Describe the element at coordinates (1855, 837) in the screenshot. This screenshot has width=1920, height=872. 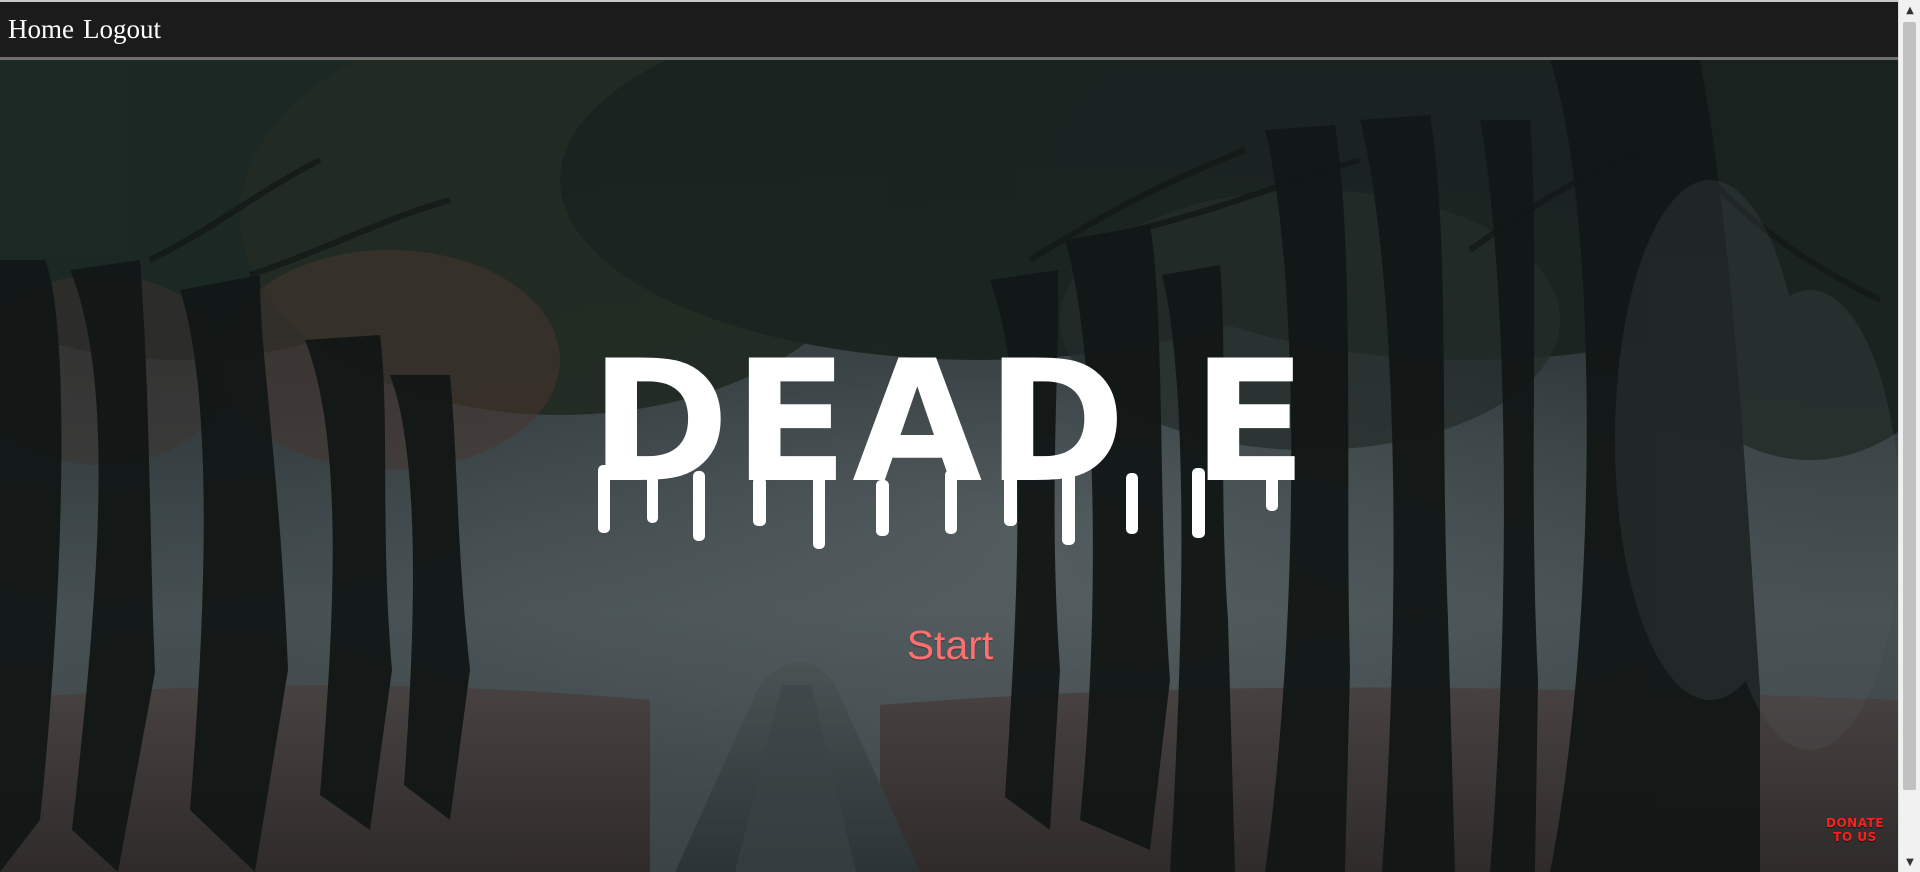
I see `donate-line-2: TO US` at that location.